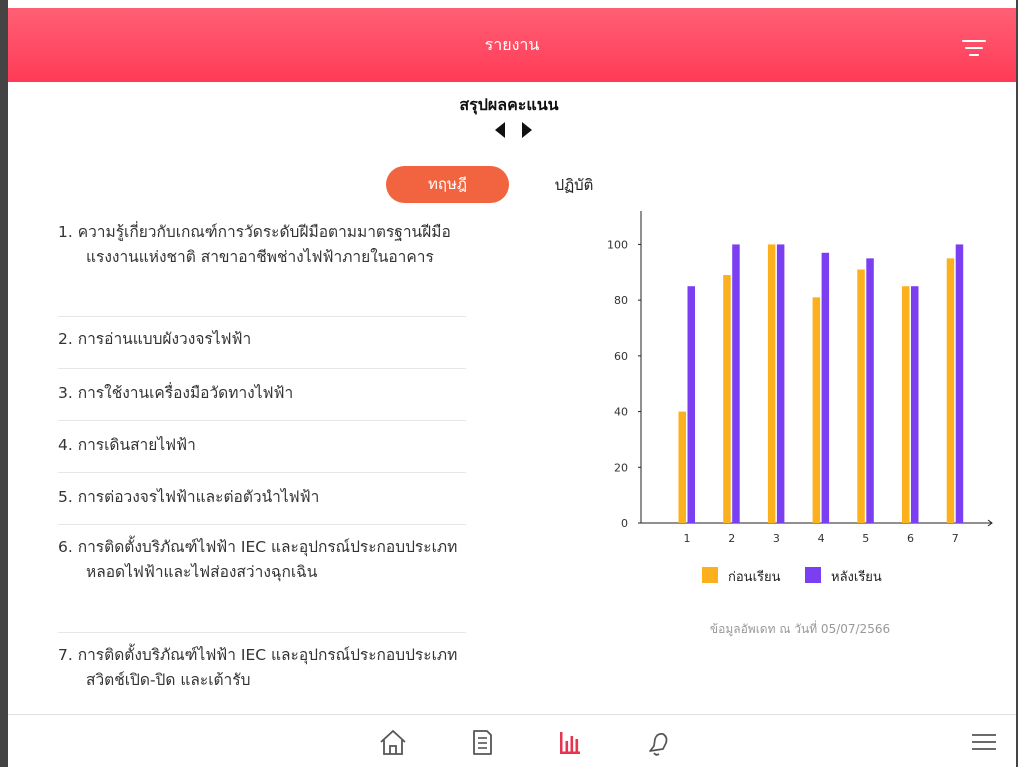 Image resolution: width=1018 pixels, height=767 pixels. What do you see at coordinates (687, 538) in the screenshot?
I see `x-tick-label: 1` at bounding box center [687, 538].